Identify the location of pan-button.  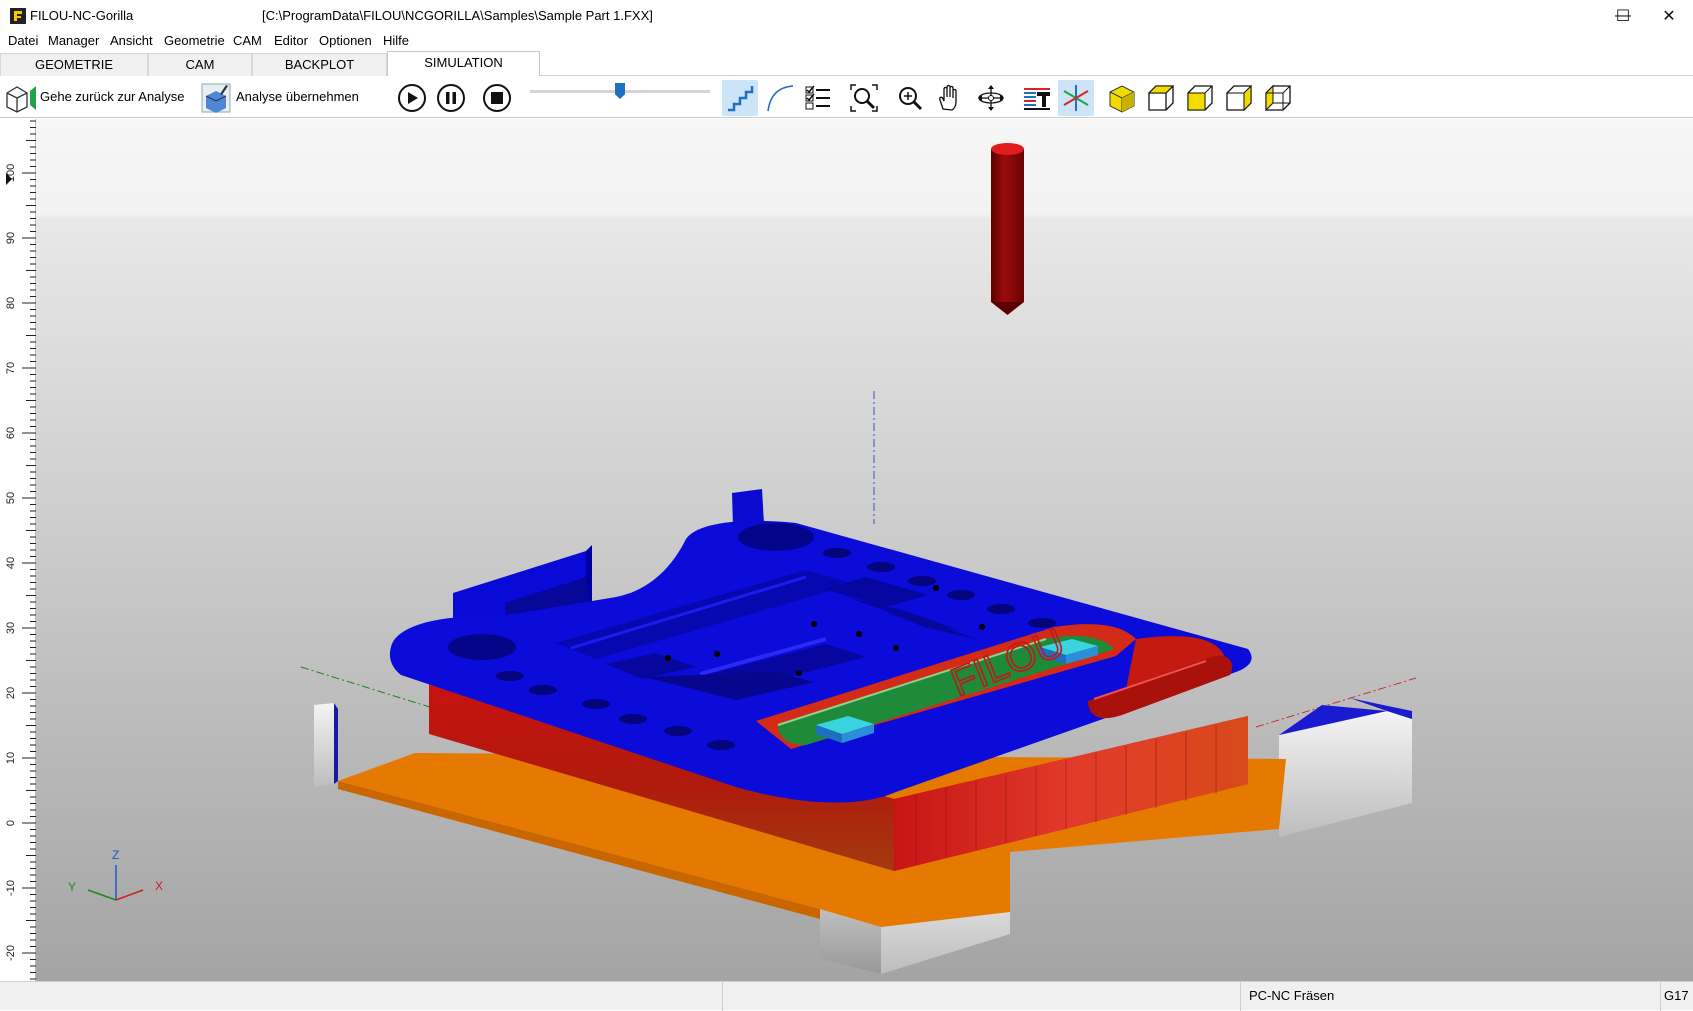
(949, 98).